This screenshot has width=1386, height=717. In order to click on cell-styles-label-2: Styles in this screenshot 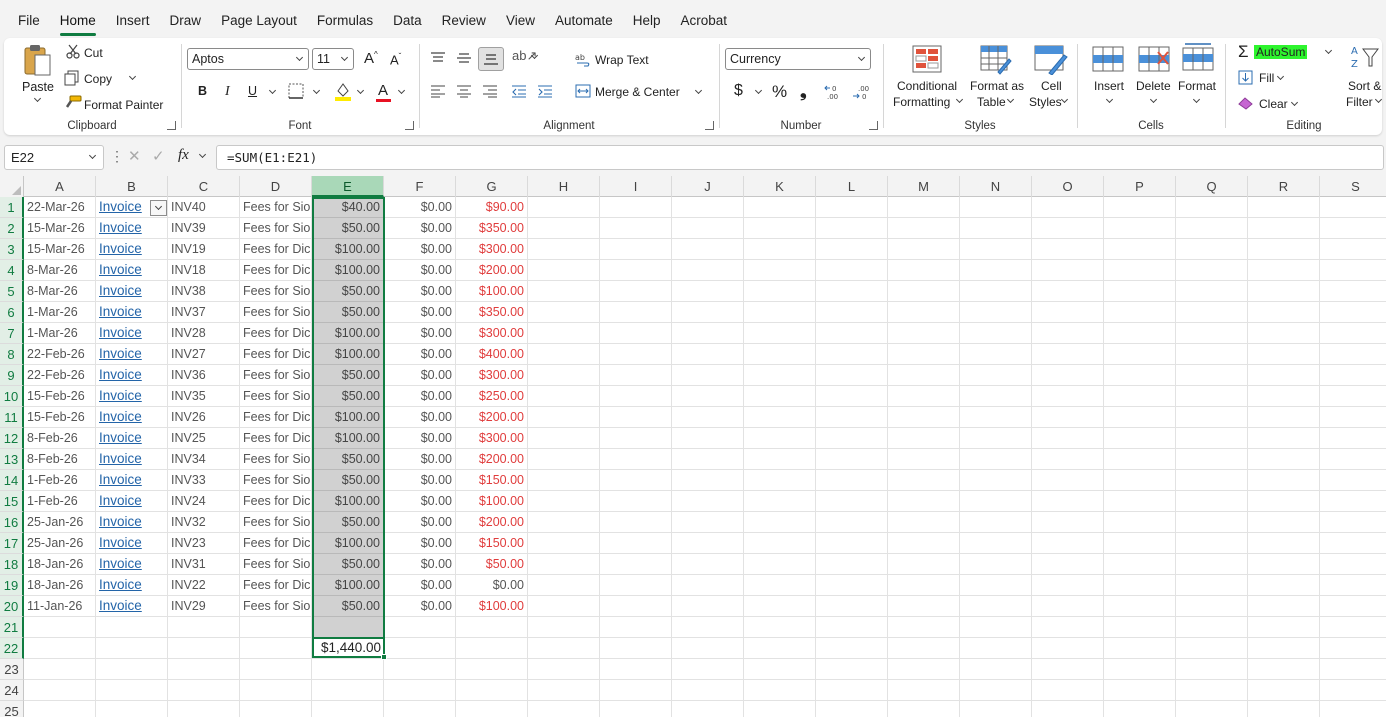, I will do `click(1045, 102)`.